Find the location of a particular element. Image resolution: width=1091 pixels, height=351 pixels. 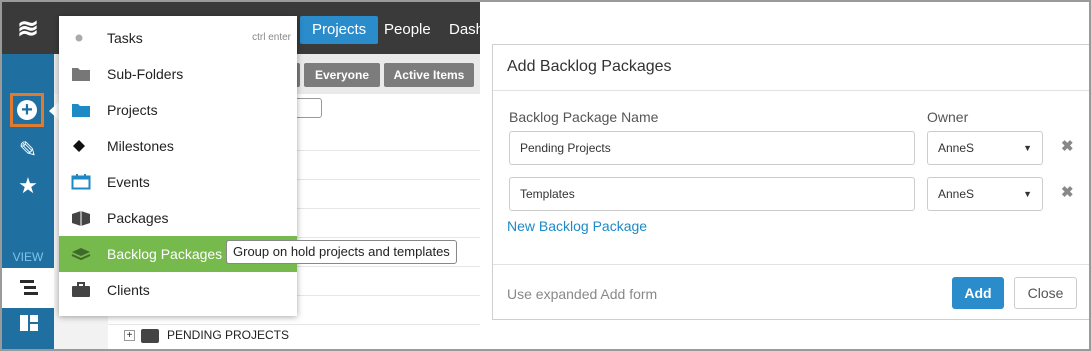

menu-item-milestones: Milestones is located at coordinates (178, 146).